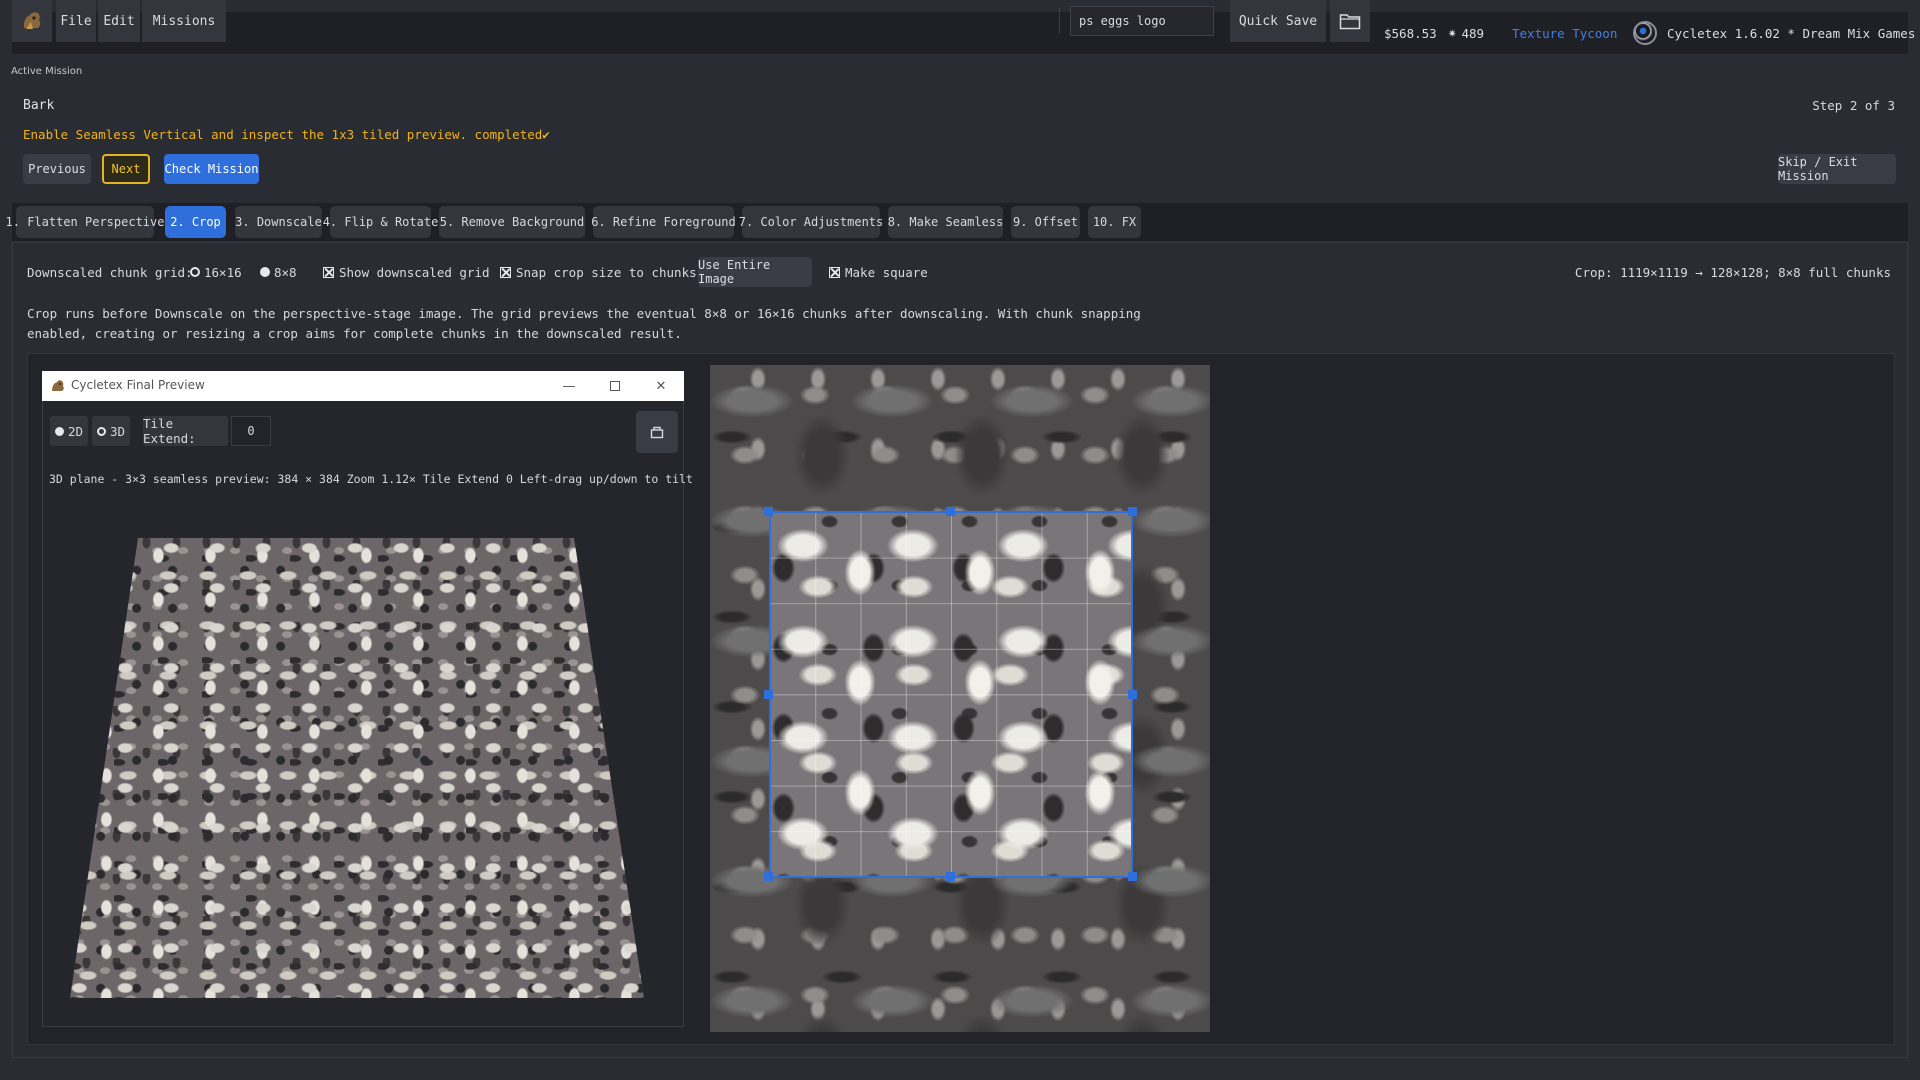 This screenshot has height=1080, width=1920. What do you see at coordinates (380, 222) in the screenshot?
I see `tab-flip-rotate: 4. Flip & Rotate` at bounding box center [380, 222].